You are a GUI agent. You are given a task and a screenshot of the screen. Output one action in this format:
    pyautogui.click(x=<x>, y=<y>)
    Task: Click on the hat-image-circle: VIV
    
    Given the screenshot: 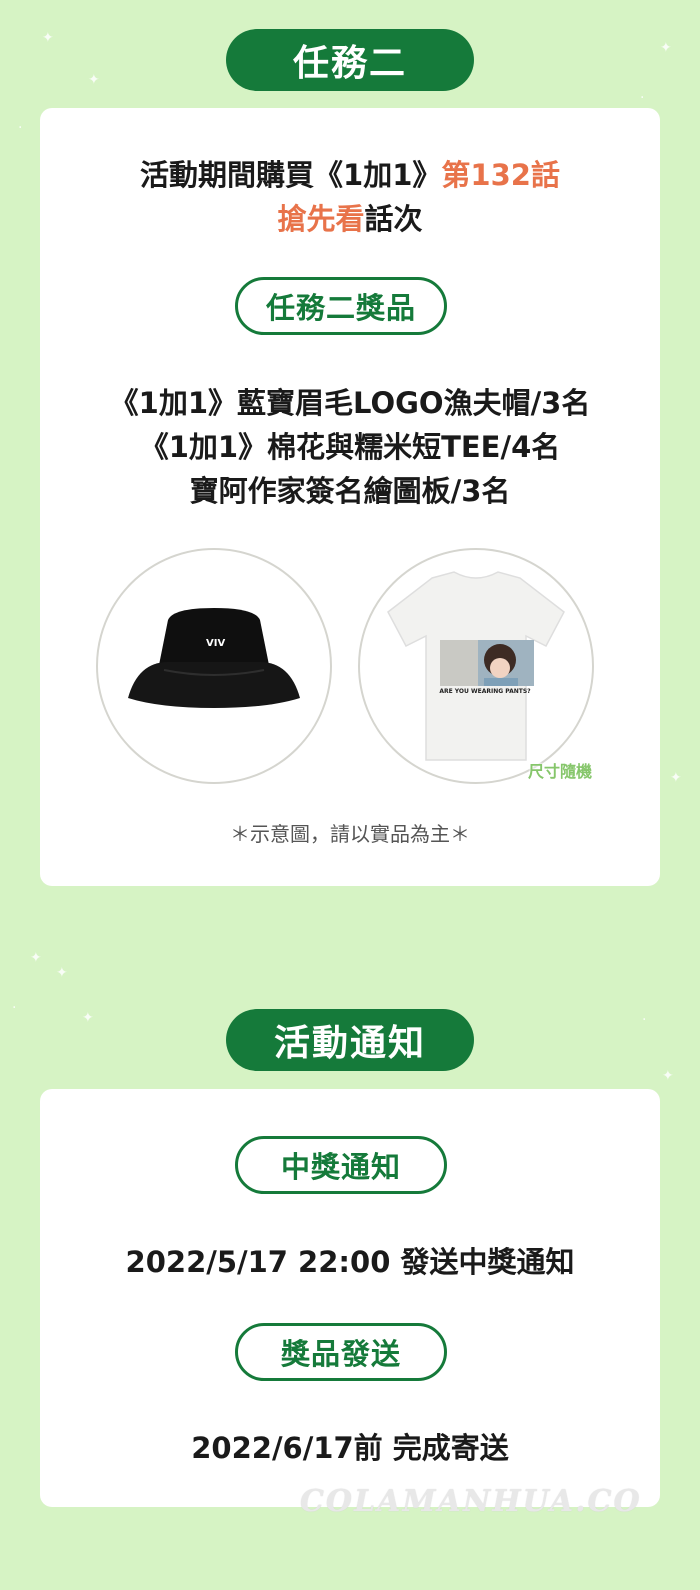 What is the action you would take?
    pyautogui.click(x=214, y=666)
    